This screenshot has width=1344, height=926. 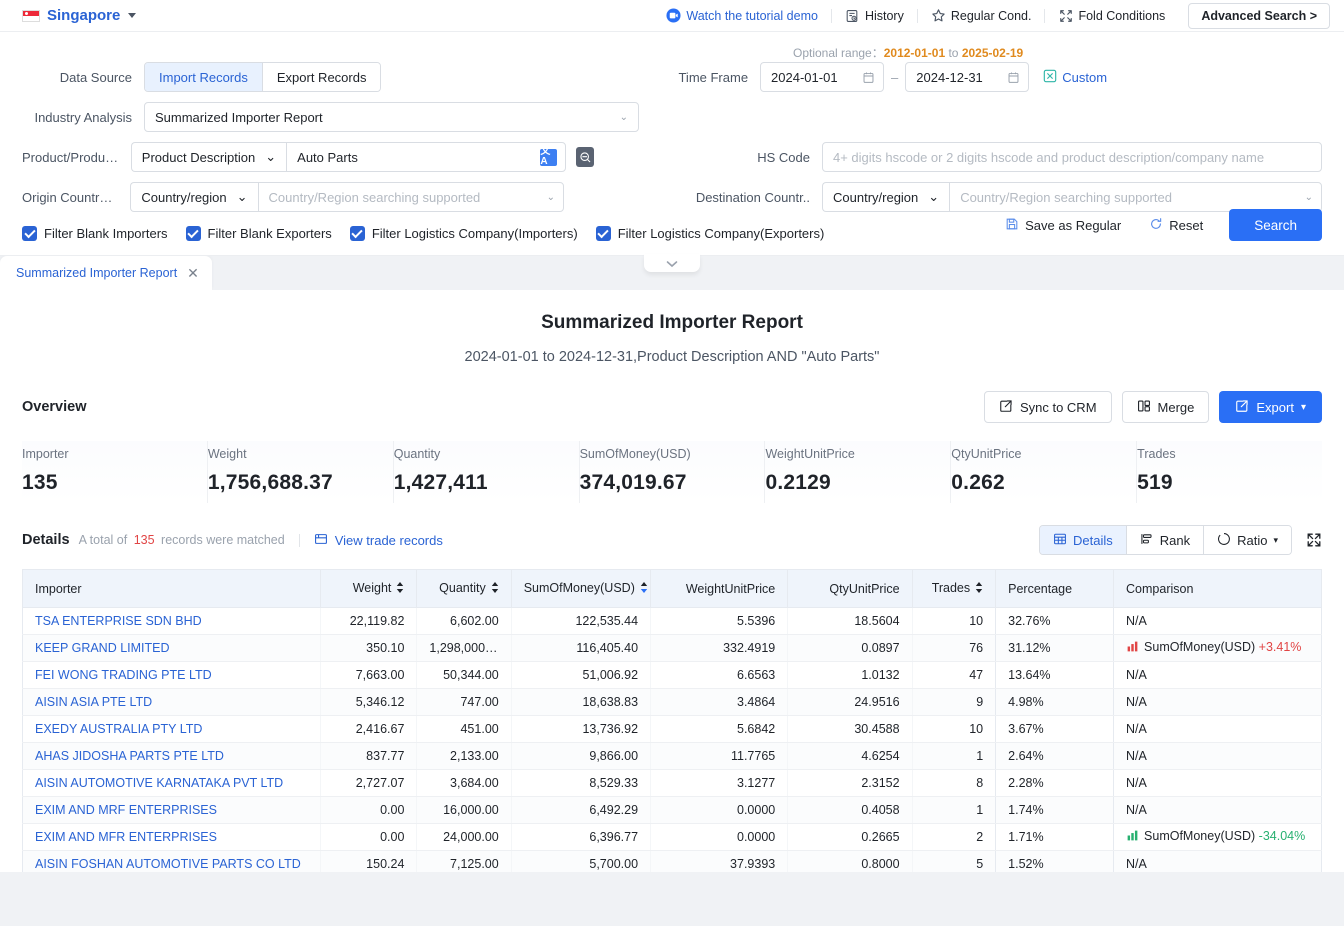 I want to click on checkbox-filter-blank-exporters: Filter Blank Exporters, so click(x=258, y=233).